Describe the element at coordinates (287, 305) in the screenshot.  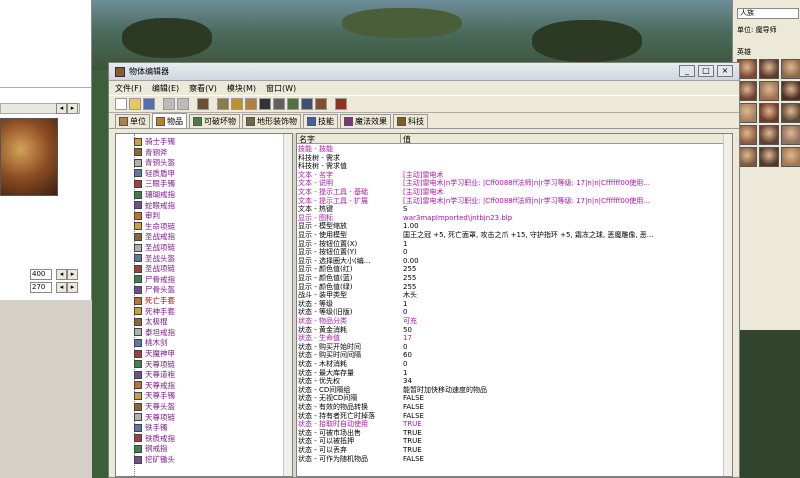
I see `tree-scrollbar` at that location.